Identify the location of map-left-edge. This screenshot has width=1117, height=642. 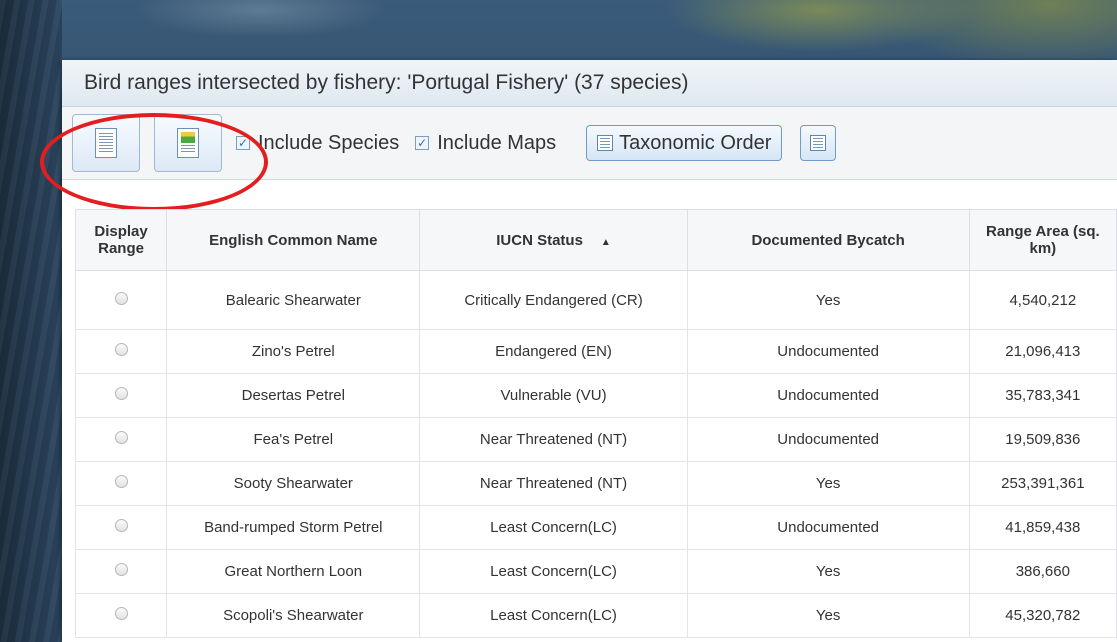
(31, 321).